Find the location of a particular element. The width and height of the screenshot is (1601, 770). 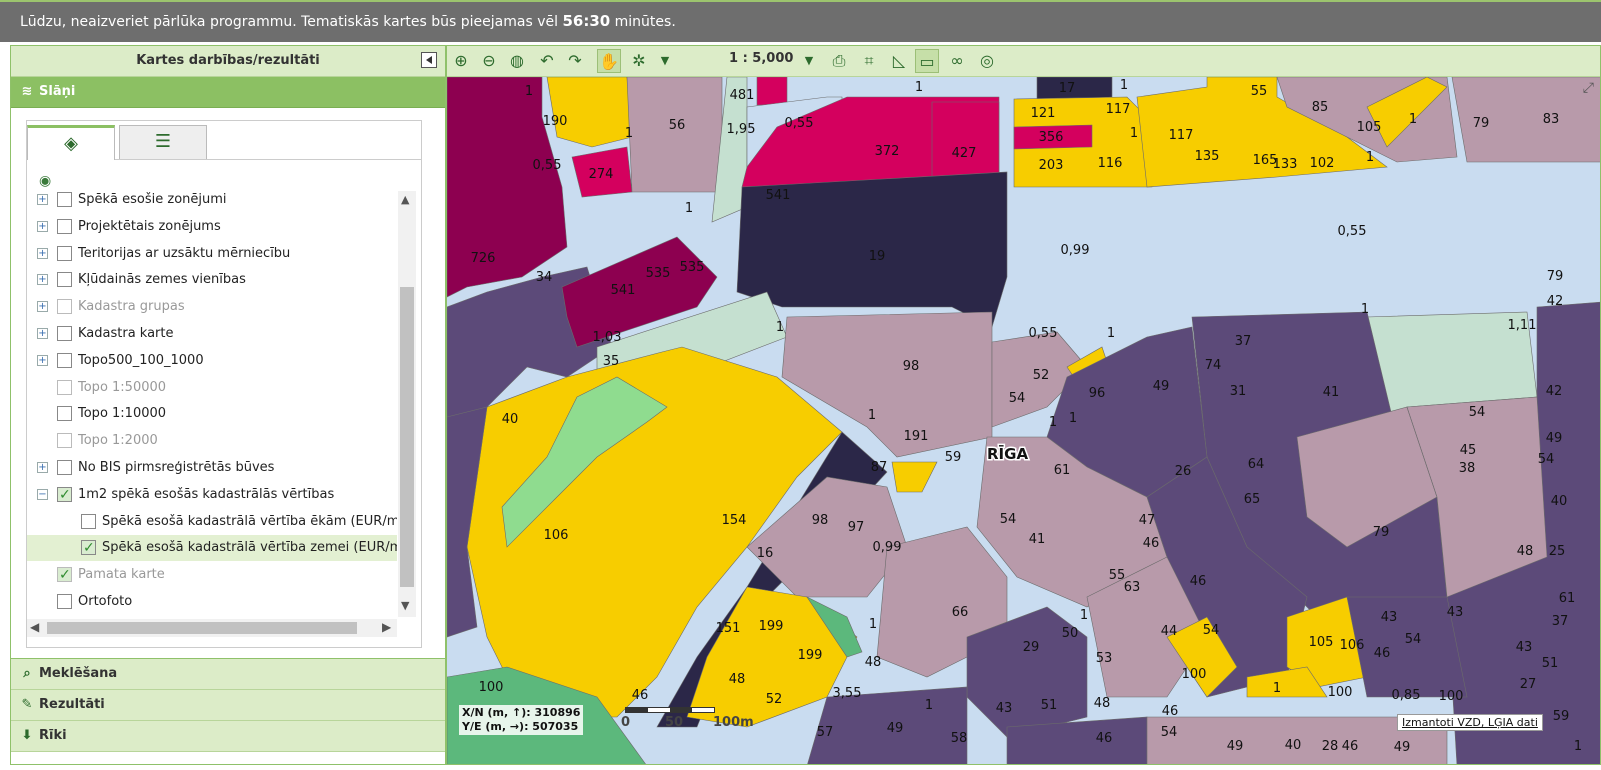

parcel-value-label: 42 is located at coordinates (1554, 391).